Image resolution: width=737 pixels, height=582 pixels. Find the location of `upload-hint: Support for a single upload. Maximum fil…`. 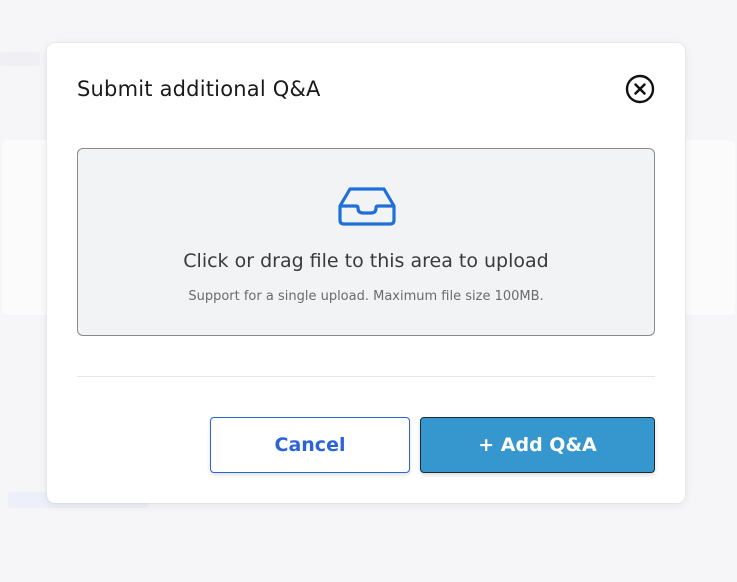

upload-hint: Support for a single upload. Maximum fil… is located at coordinates (366, 296).